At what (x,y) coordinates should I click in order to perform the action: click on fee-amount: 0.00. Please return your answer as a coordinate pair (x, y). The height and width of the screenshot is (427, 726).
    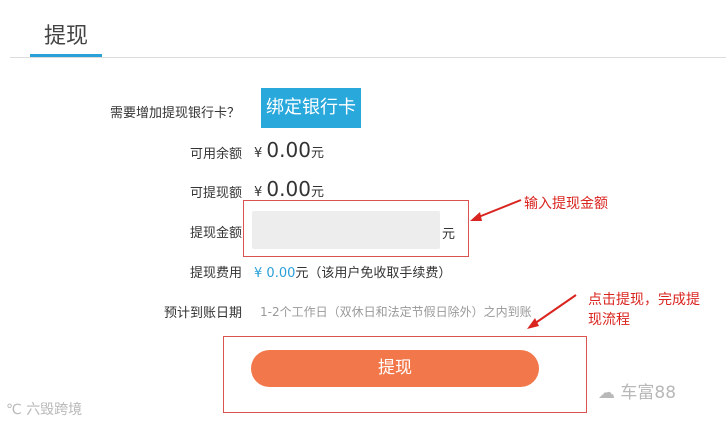
    Looking at the image, I should click on (281, 273).